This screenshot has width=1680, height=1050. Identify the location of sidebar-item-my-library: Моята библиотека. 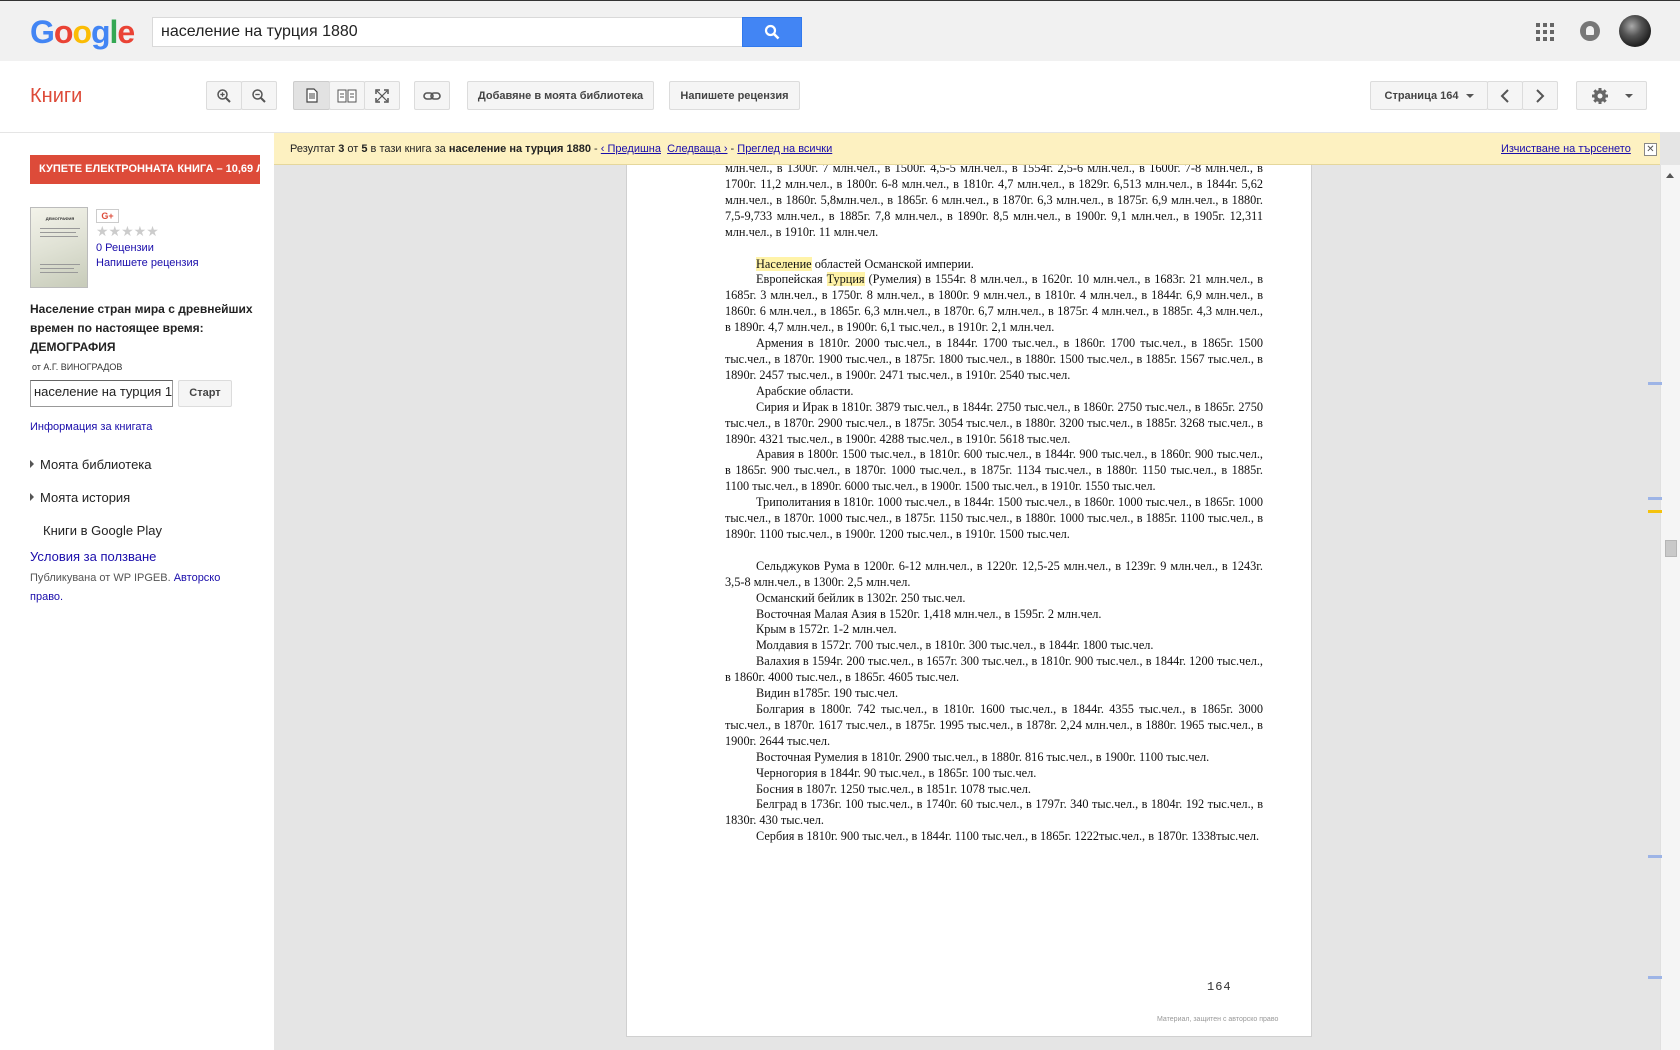
(91, 464).